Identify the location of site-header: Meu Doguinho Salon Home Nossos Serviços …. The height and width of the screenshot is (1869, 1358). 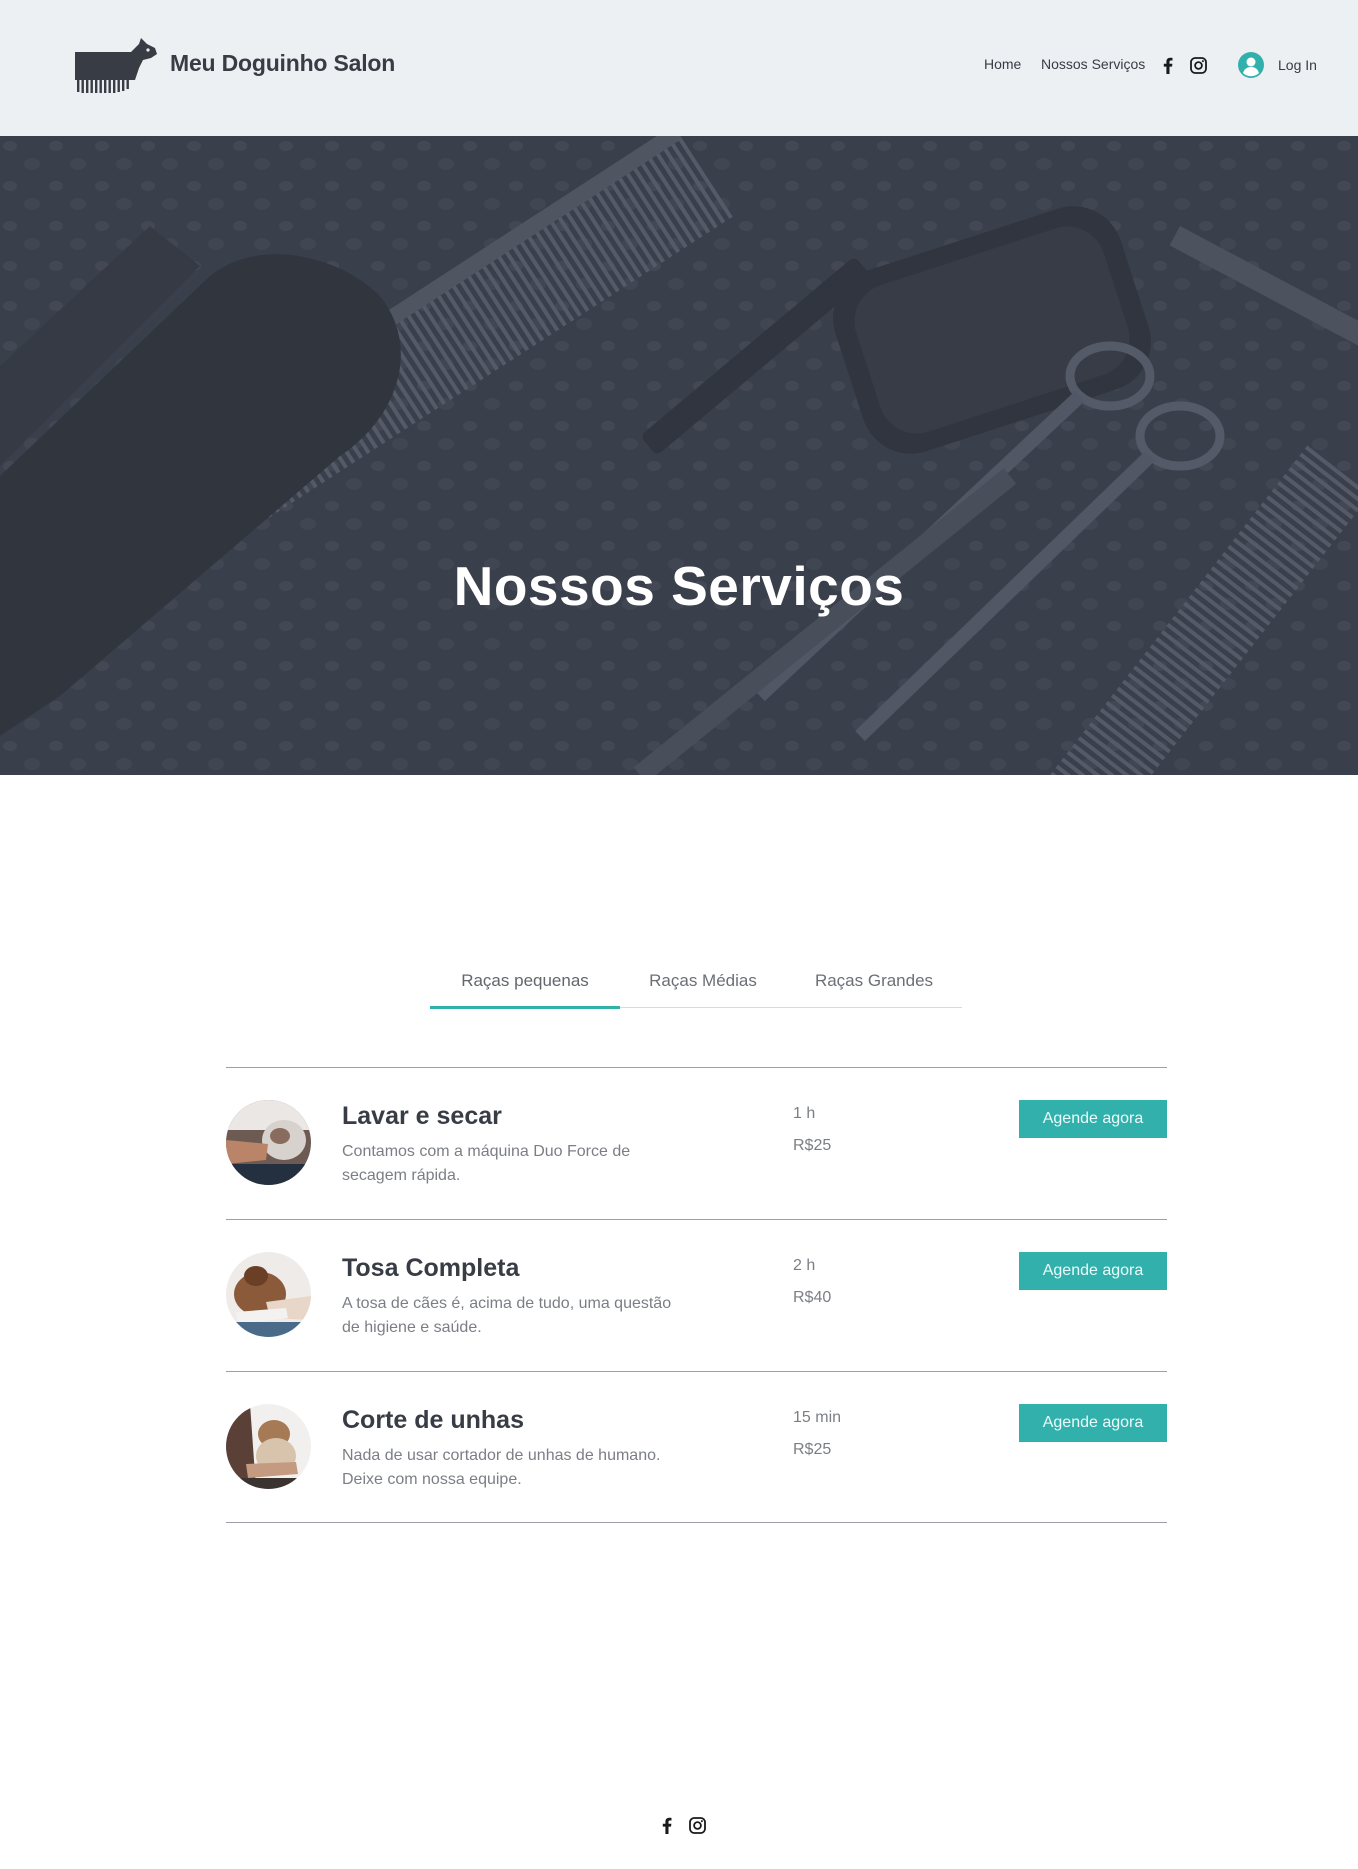
(679, 68).